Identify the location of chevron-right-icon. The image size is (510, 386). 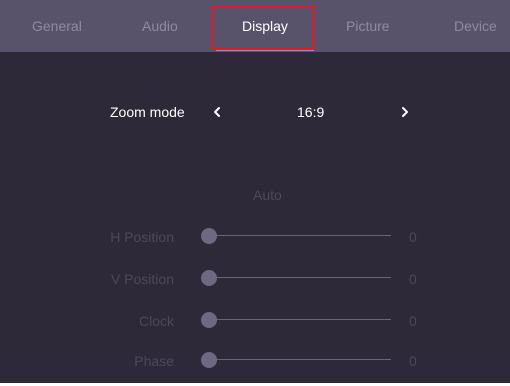
(405, 112).